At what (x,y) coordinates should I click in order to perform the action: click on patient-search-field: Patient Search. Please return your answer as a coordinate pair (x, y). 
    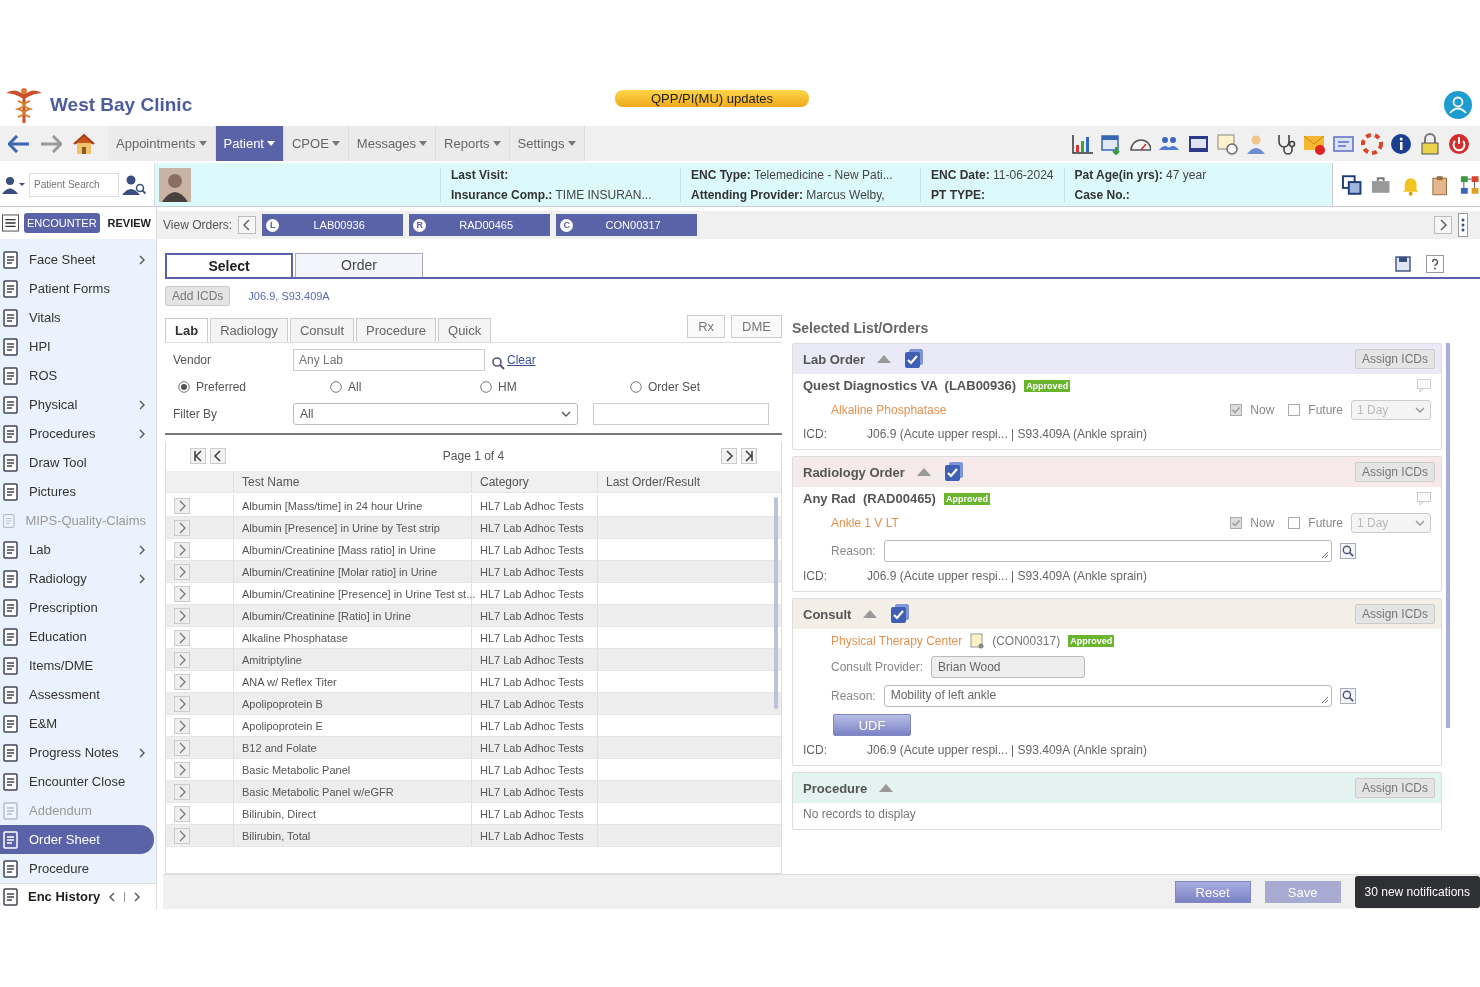
    Looking at the image, I should click on (74, 184).